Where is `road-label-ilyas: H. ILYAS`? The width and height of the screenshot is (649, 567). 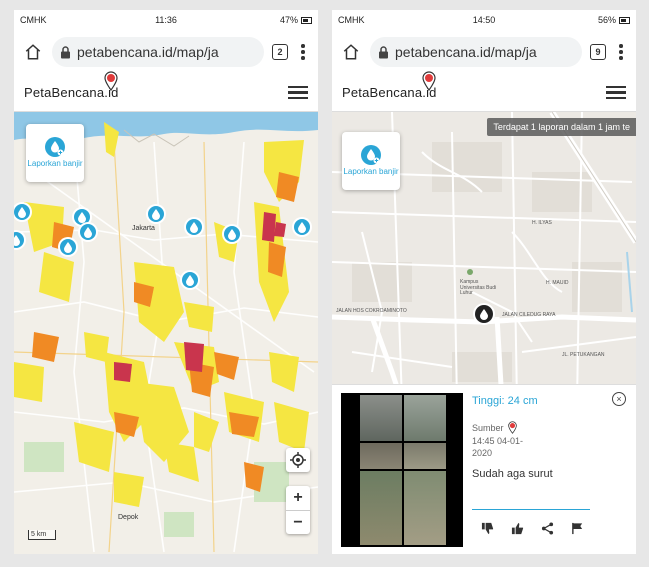
road-label-ilyas: H. ILYAS is located at coordinates (542, 223).